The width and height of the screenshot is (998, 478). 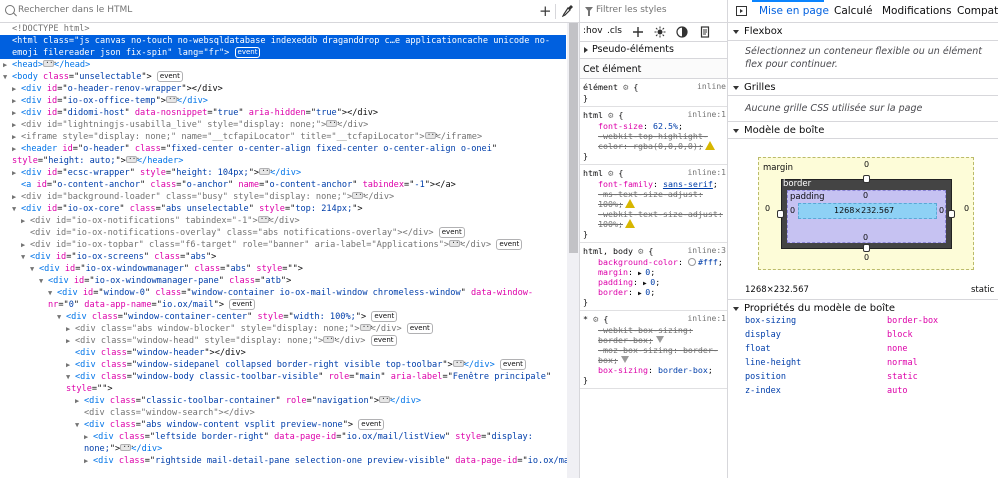 I want to click on boxmodel-prop-row: z-index auto, so click(x=865, y=393).